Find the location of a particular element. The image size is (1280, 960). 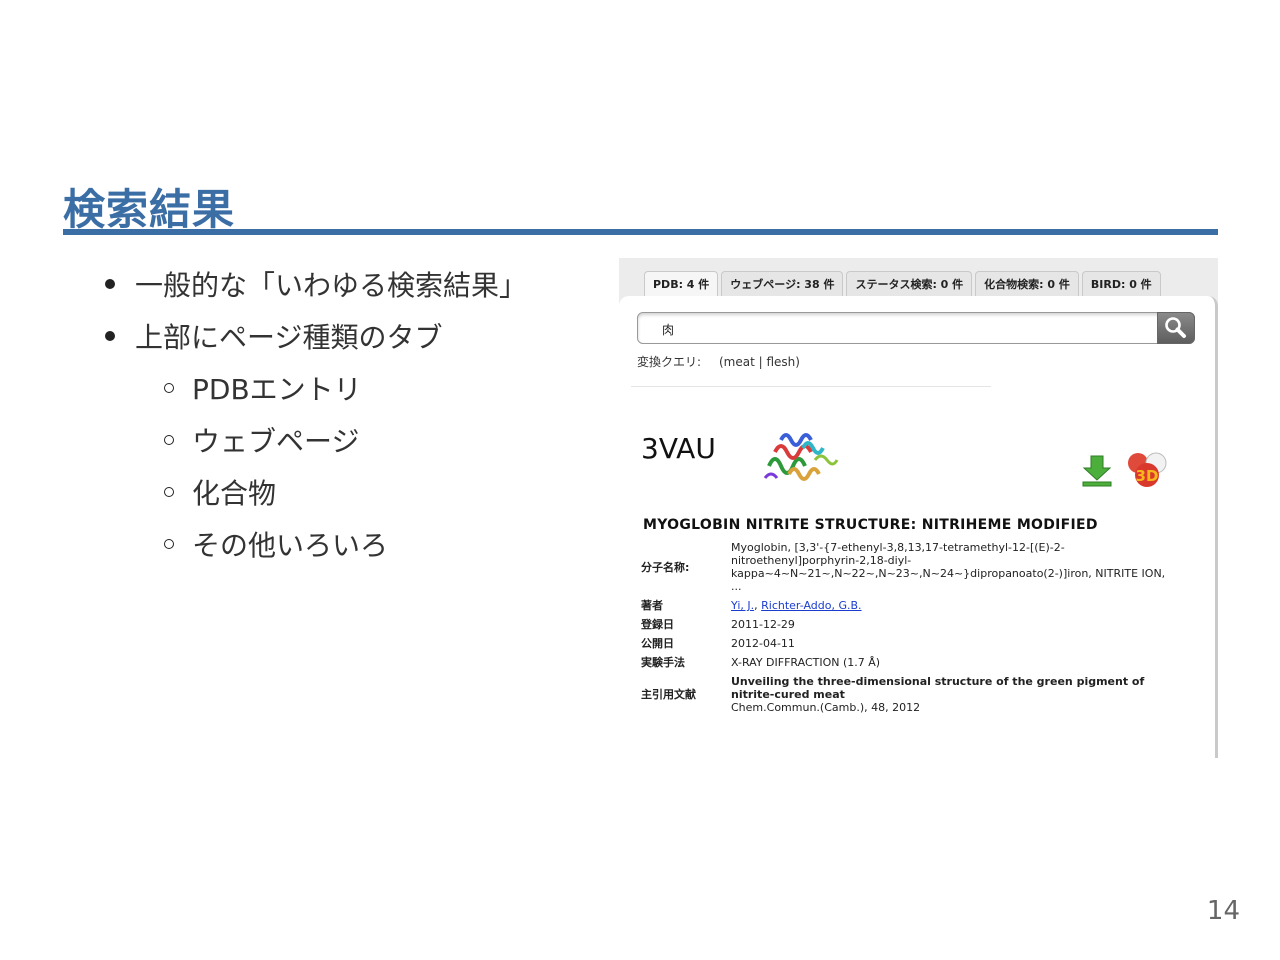

converted-query-label: 変換クエリ: is located at coordinates (669, 362).